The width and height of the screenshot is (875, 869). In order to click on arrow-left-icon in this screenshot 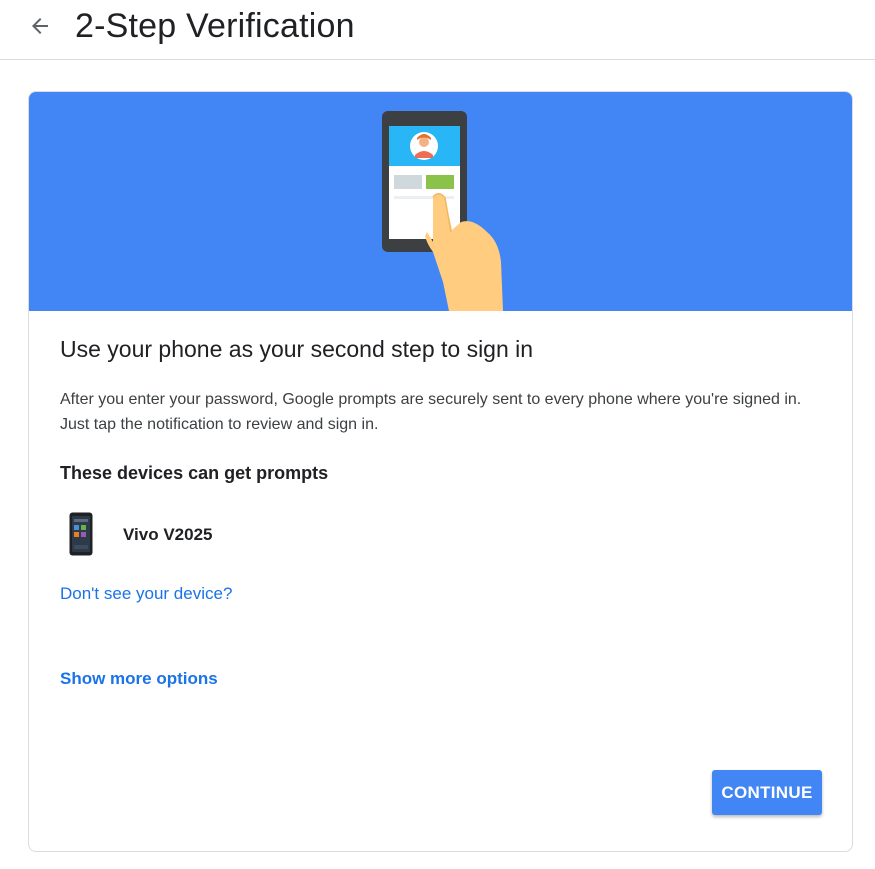, I will do `click(40, 26)`.